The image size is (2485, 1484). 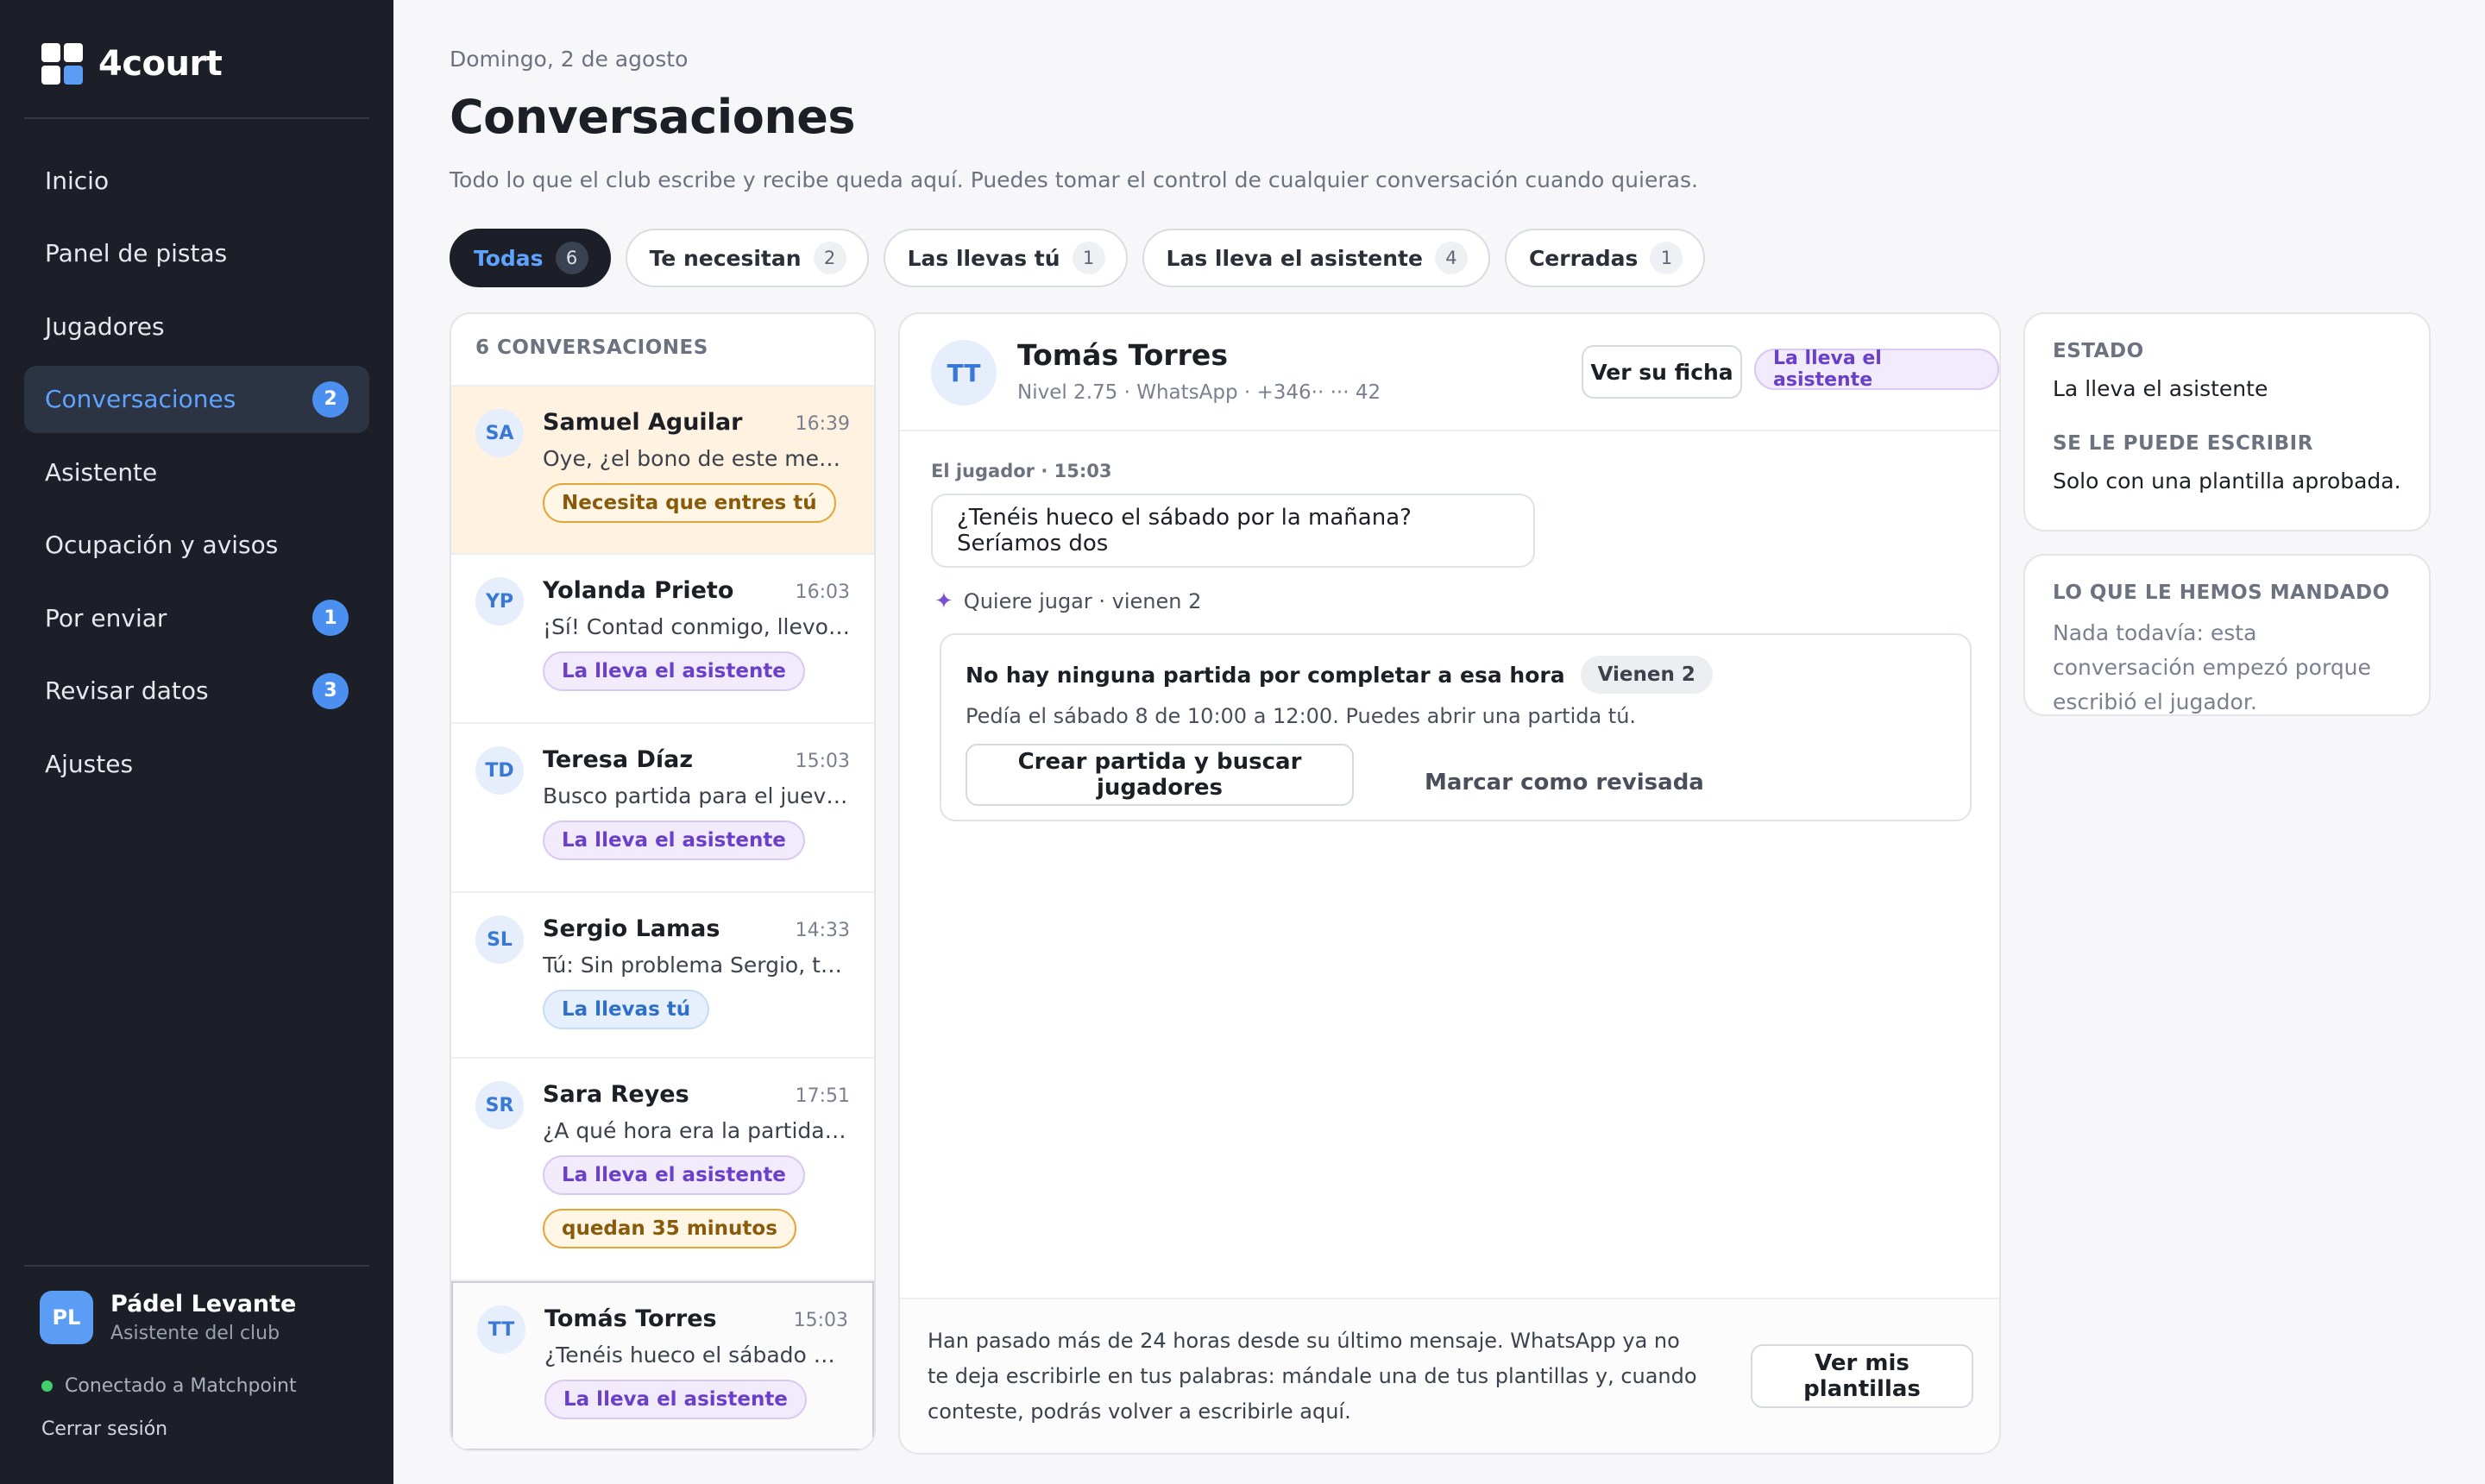 What do you see at coordinates (2183, 444) in the screenshot?
I see `write-label: SE LE PUEDE ESCRIBIR` at bounding box center [2183, 444].